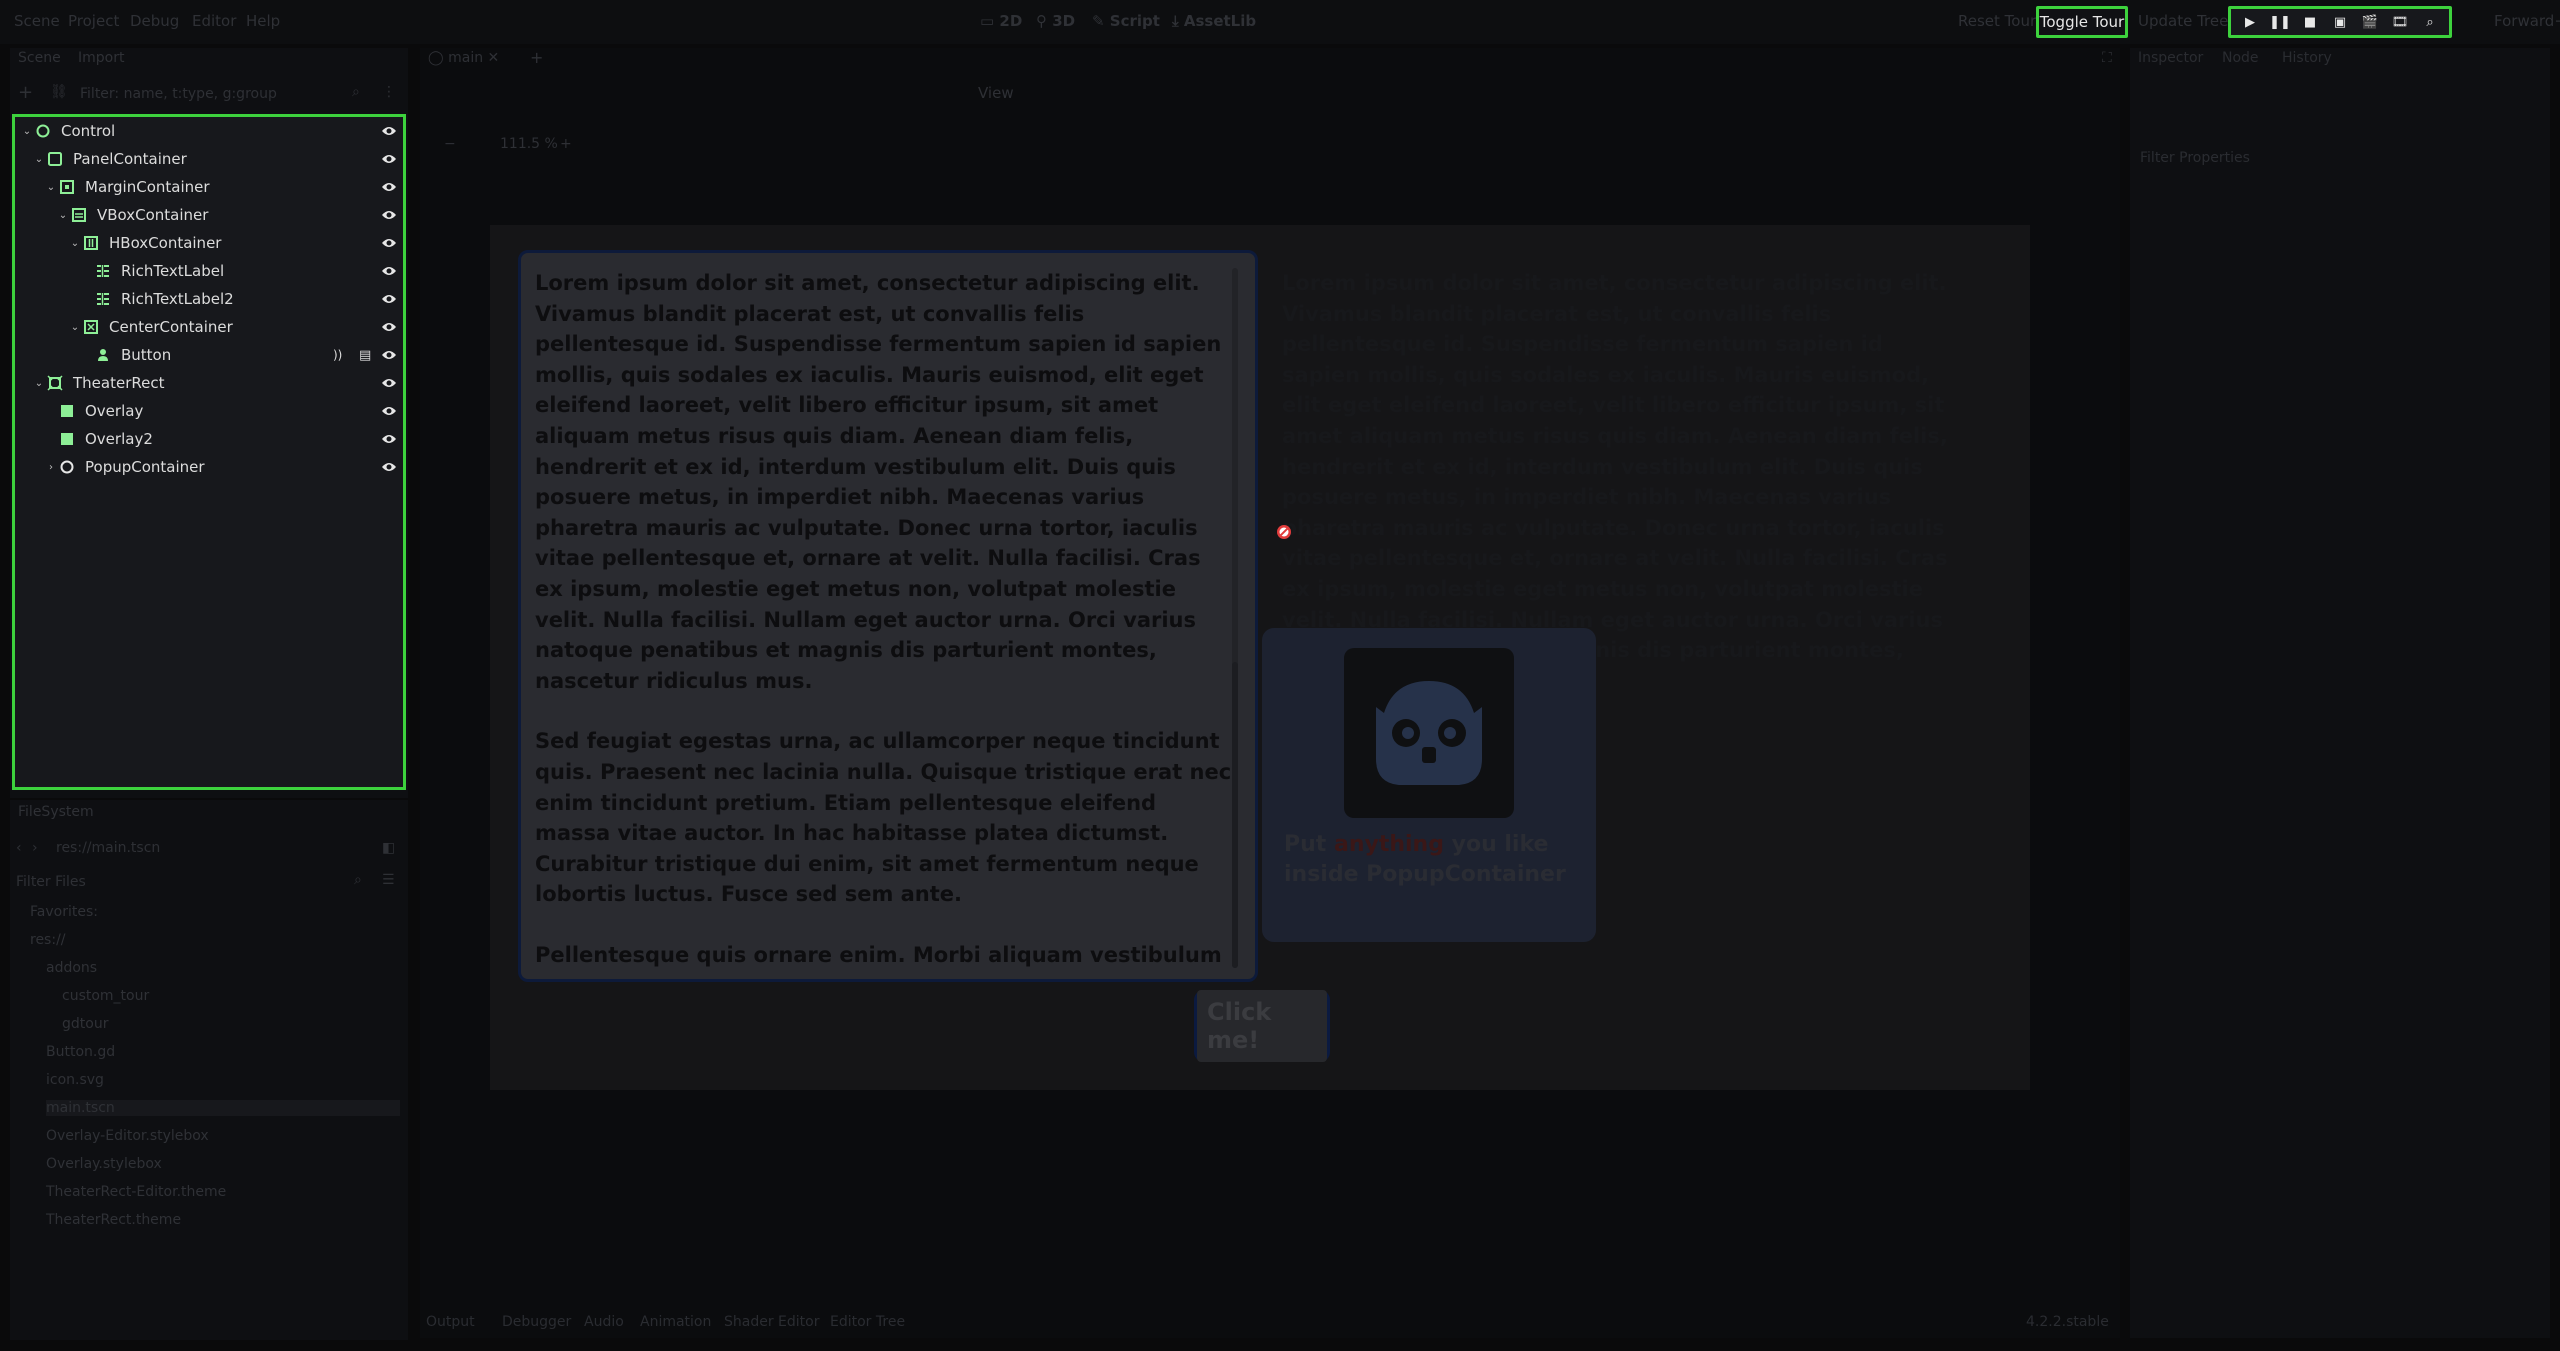 The image size is (2560, 1351). Describe the element at coordinates (214, 21) in the screenshot. I see `menu-editor: Editor` at that location.